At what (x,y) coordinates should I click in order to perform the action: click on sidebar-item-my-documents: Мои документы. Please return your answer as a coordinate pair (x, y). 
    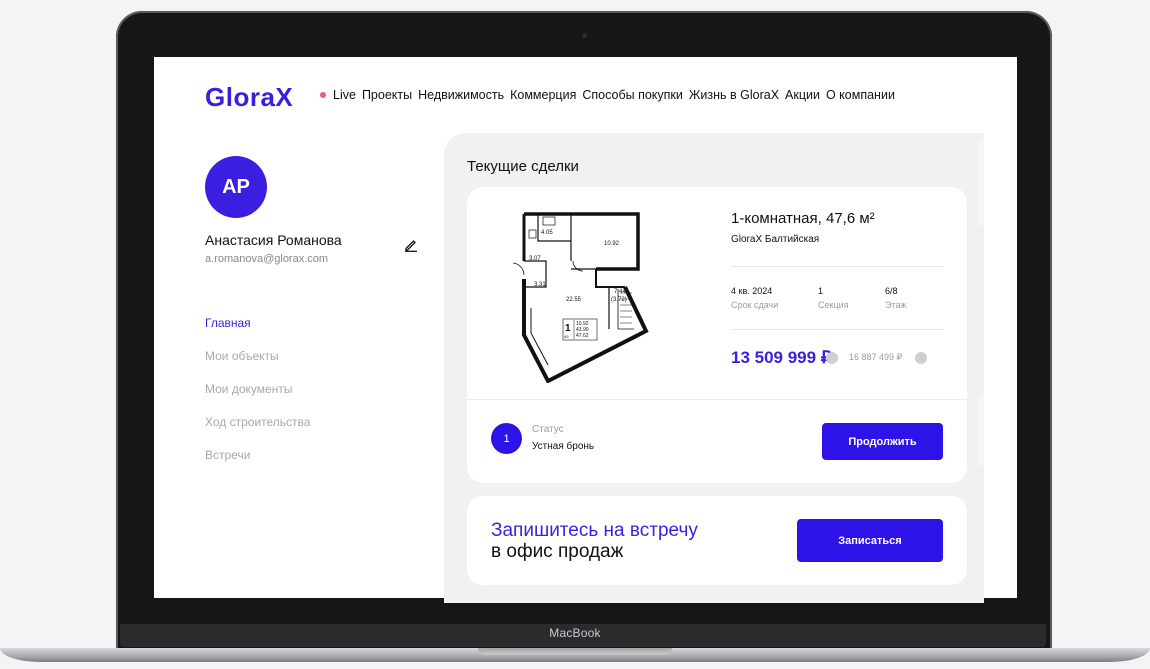
    Looking at the image, I should click on (257, 398).